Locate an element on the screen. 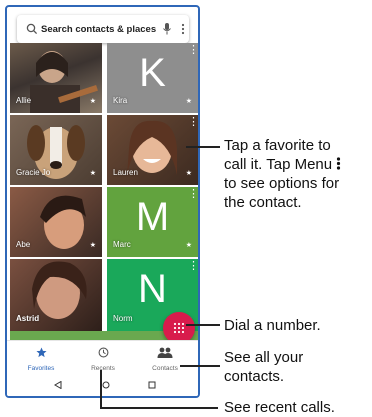 Image resolution: width=372 pixels, height=417 pixels. people-icon is located at coordinates (165, 352).